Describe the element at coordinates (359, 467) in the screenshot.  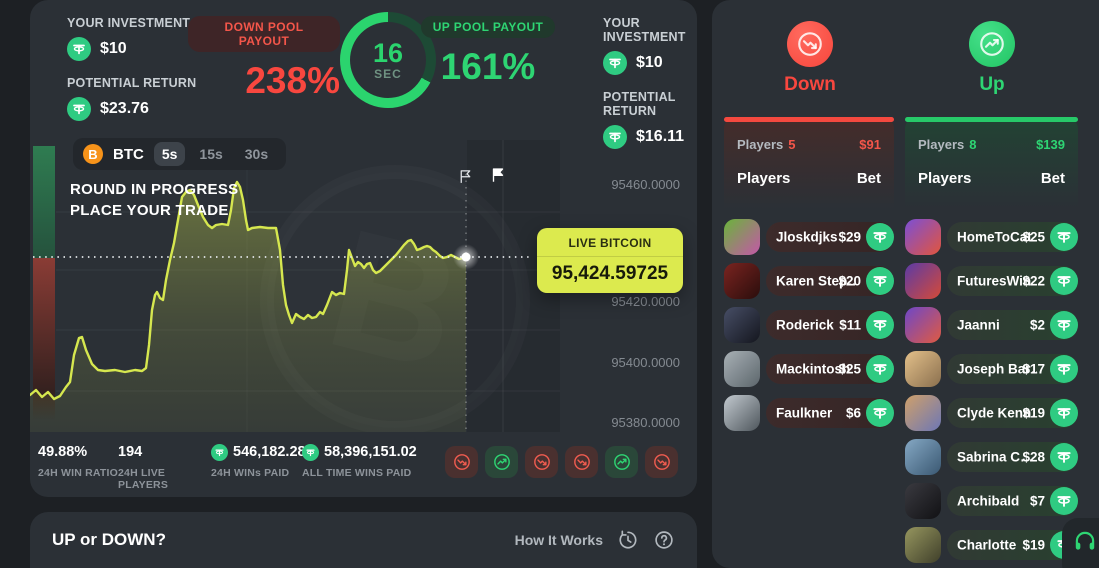
I see `stat-item: 58,396,151.02 ALL TIME WINS PAID` at that location.